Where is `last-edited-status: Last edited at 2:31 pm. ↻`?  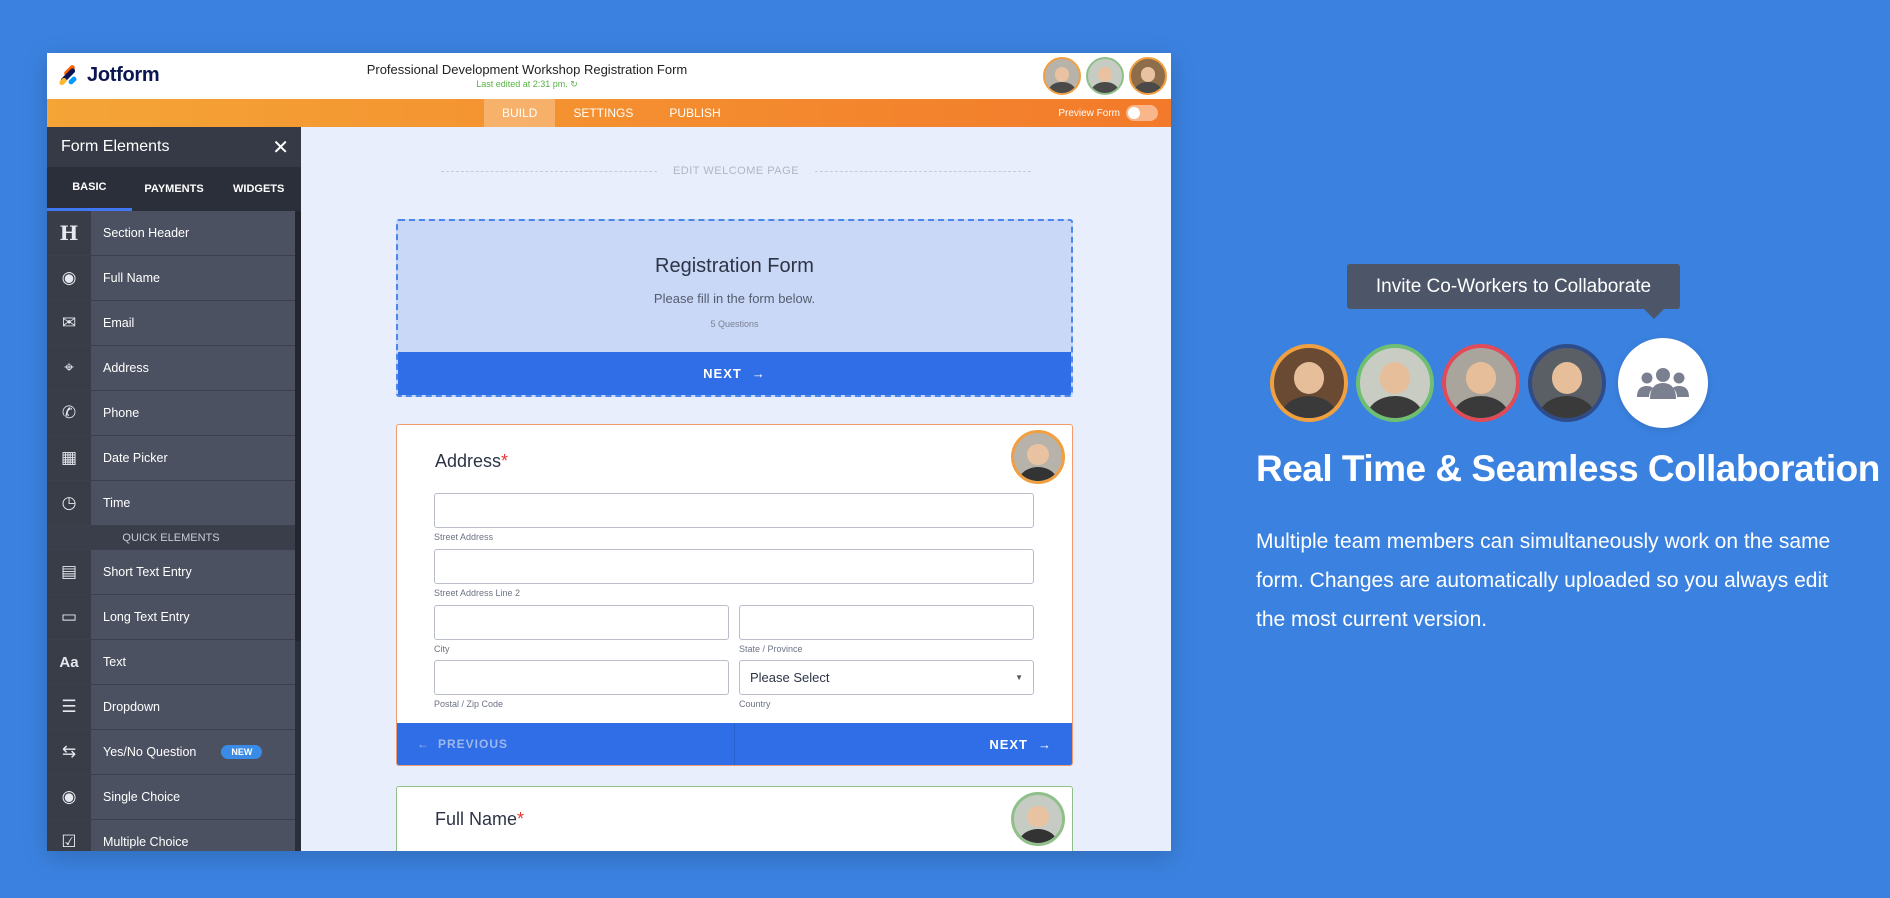
last-edited-status: Last edited at 2:31 pm. ↻ is located at coordinates (527, 84).